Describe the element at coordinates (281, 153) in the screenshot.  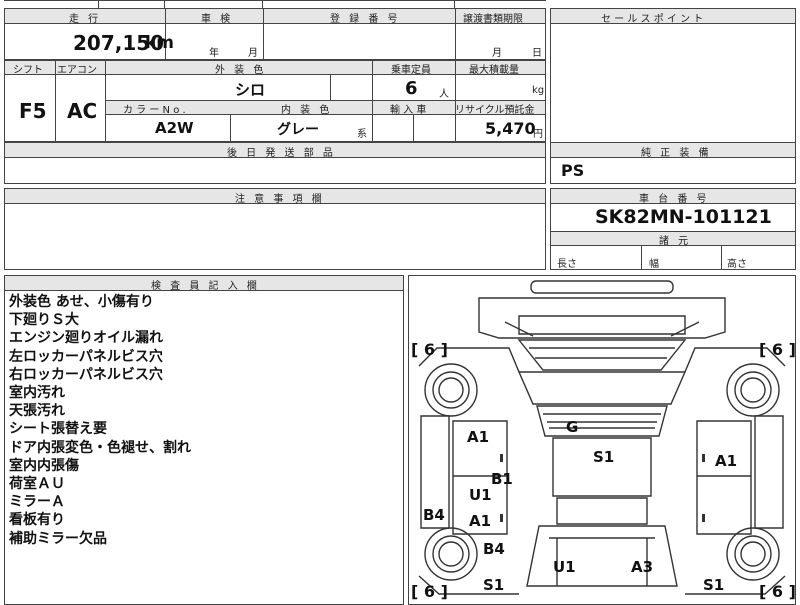
I see `later-parts-label: 後 日 発 送 部 品` at that location.